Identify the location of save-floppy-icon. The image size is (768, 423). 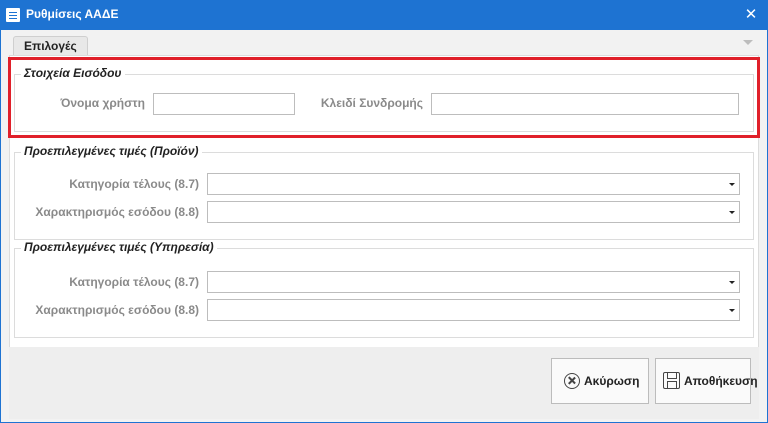
(671, 380).